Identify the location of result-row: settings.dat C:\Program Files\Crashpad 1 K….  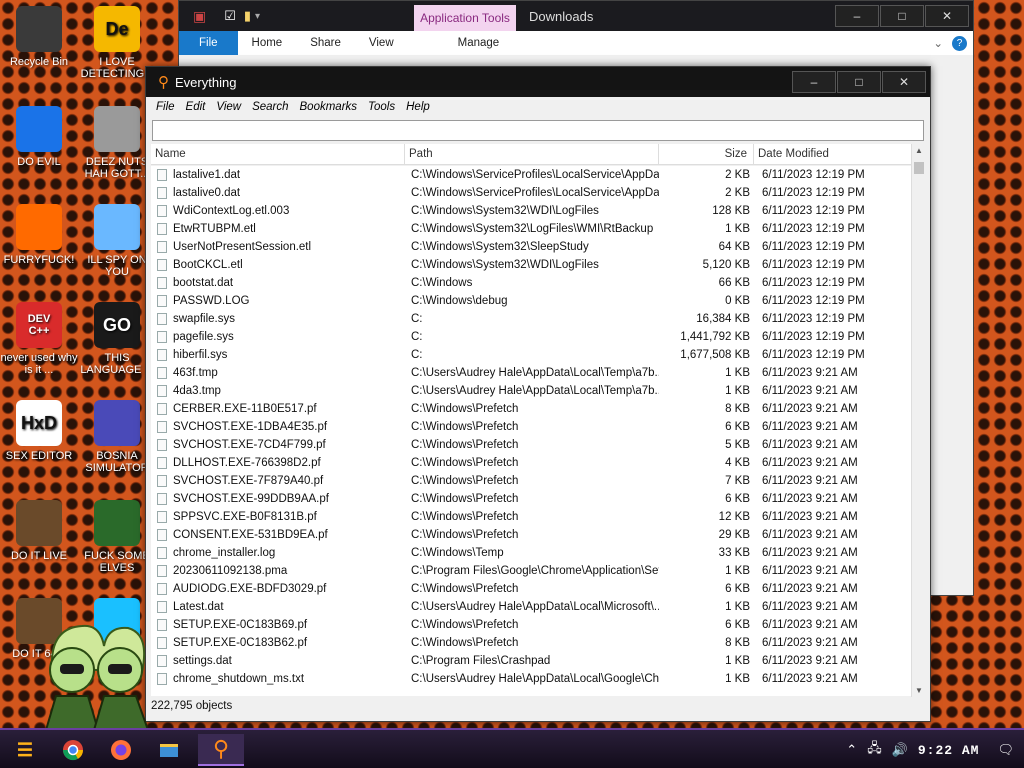
(531, 661).